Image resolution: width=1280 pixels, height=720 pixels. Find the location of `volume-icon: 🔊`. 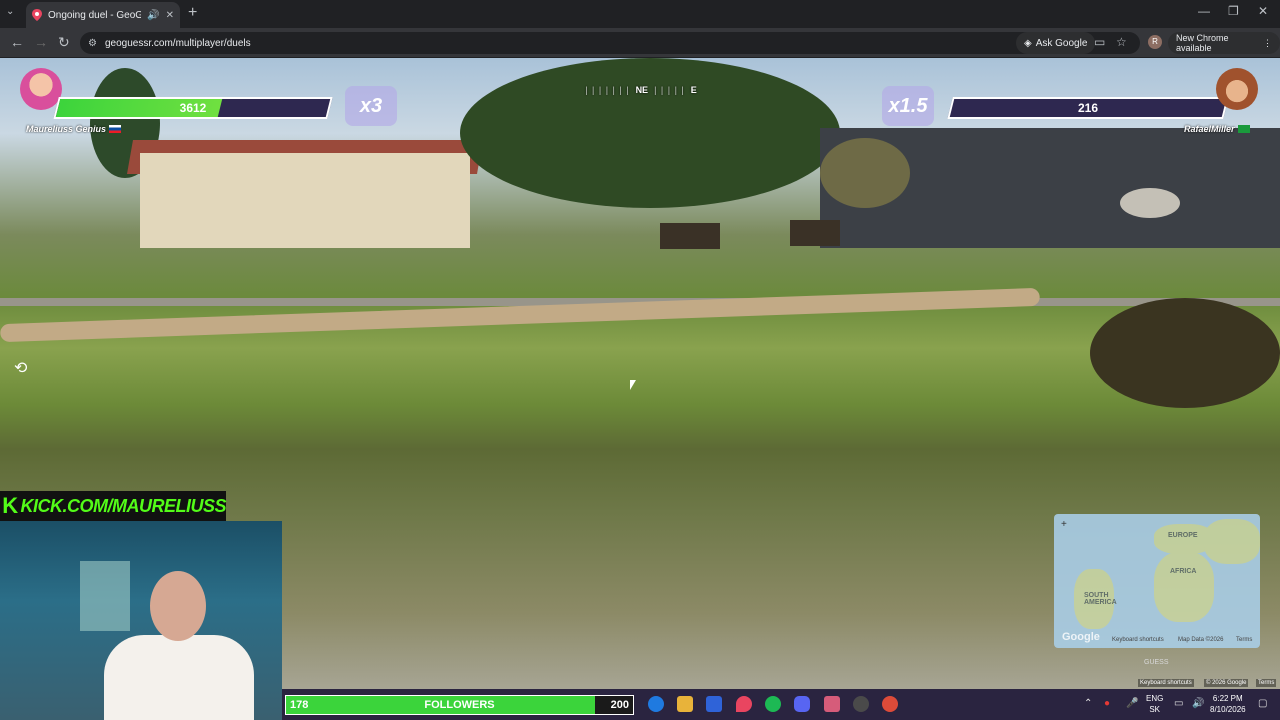

volume-icon: 🔊 is located at coordinates (1198, 703).